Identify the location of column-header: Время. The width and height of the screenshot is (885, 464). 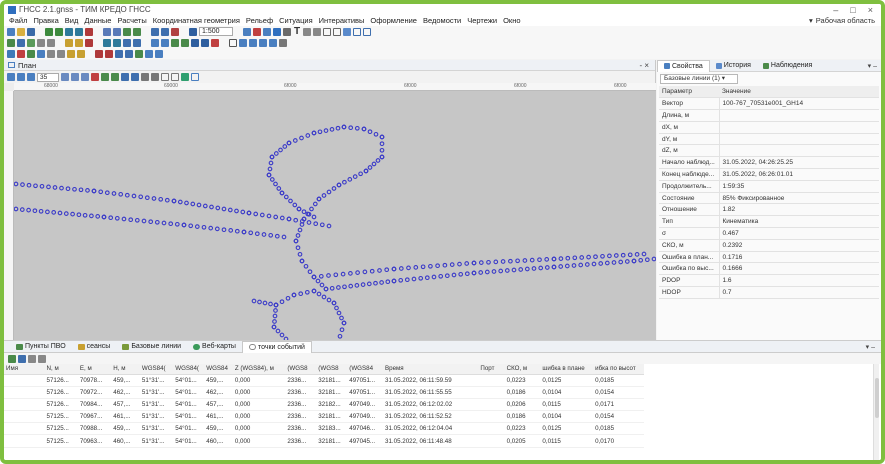
(431, 369).